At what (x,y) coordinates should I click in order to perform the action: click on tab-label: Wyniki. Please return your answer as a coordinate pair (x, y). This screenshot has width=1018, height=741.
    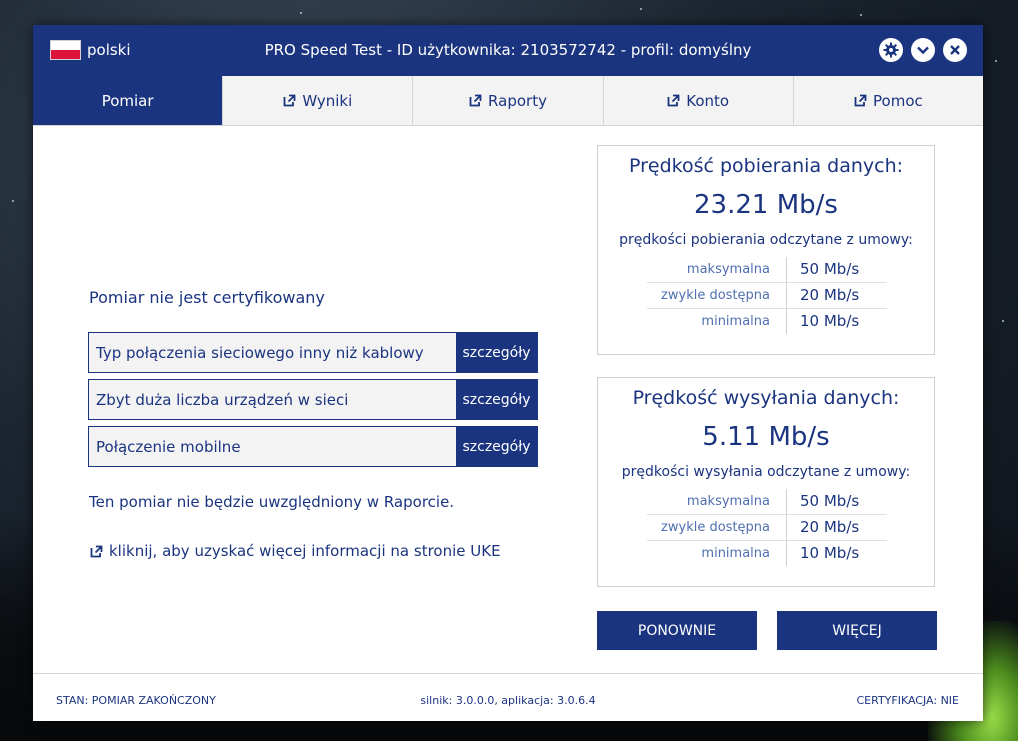
    Looking at the image, I should click on (327, 100).